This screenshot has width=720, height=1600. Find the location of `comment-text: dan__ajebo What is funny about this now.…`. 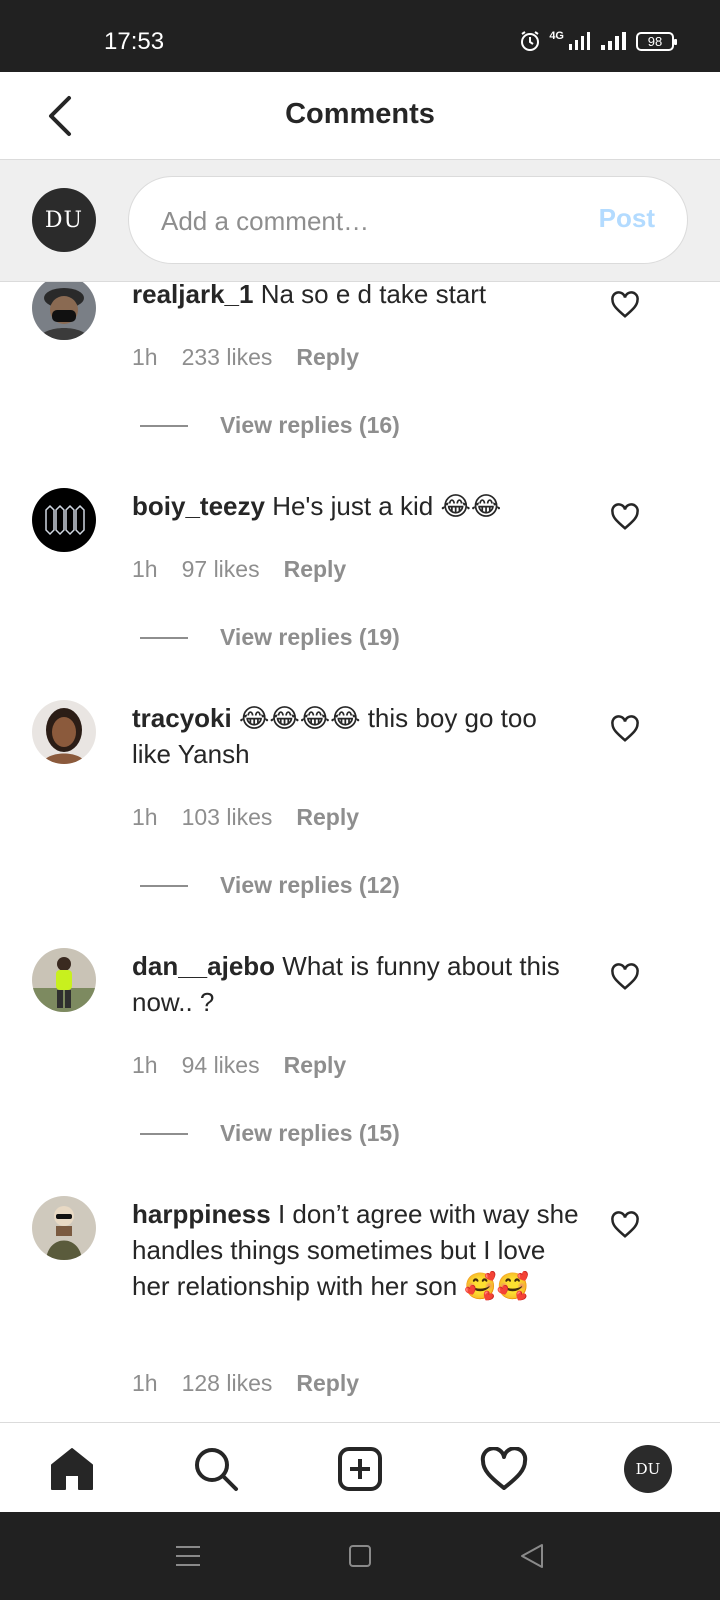

comment-text: dan__ajebo What is funny about this now.… is located at coordinates (357, 984).